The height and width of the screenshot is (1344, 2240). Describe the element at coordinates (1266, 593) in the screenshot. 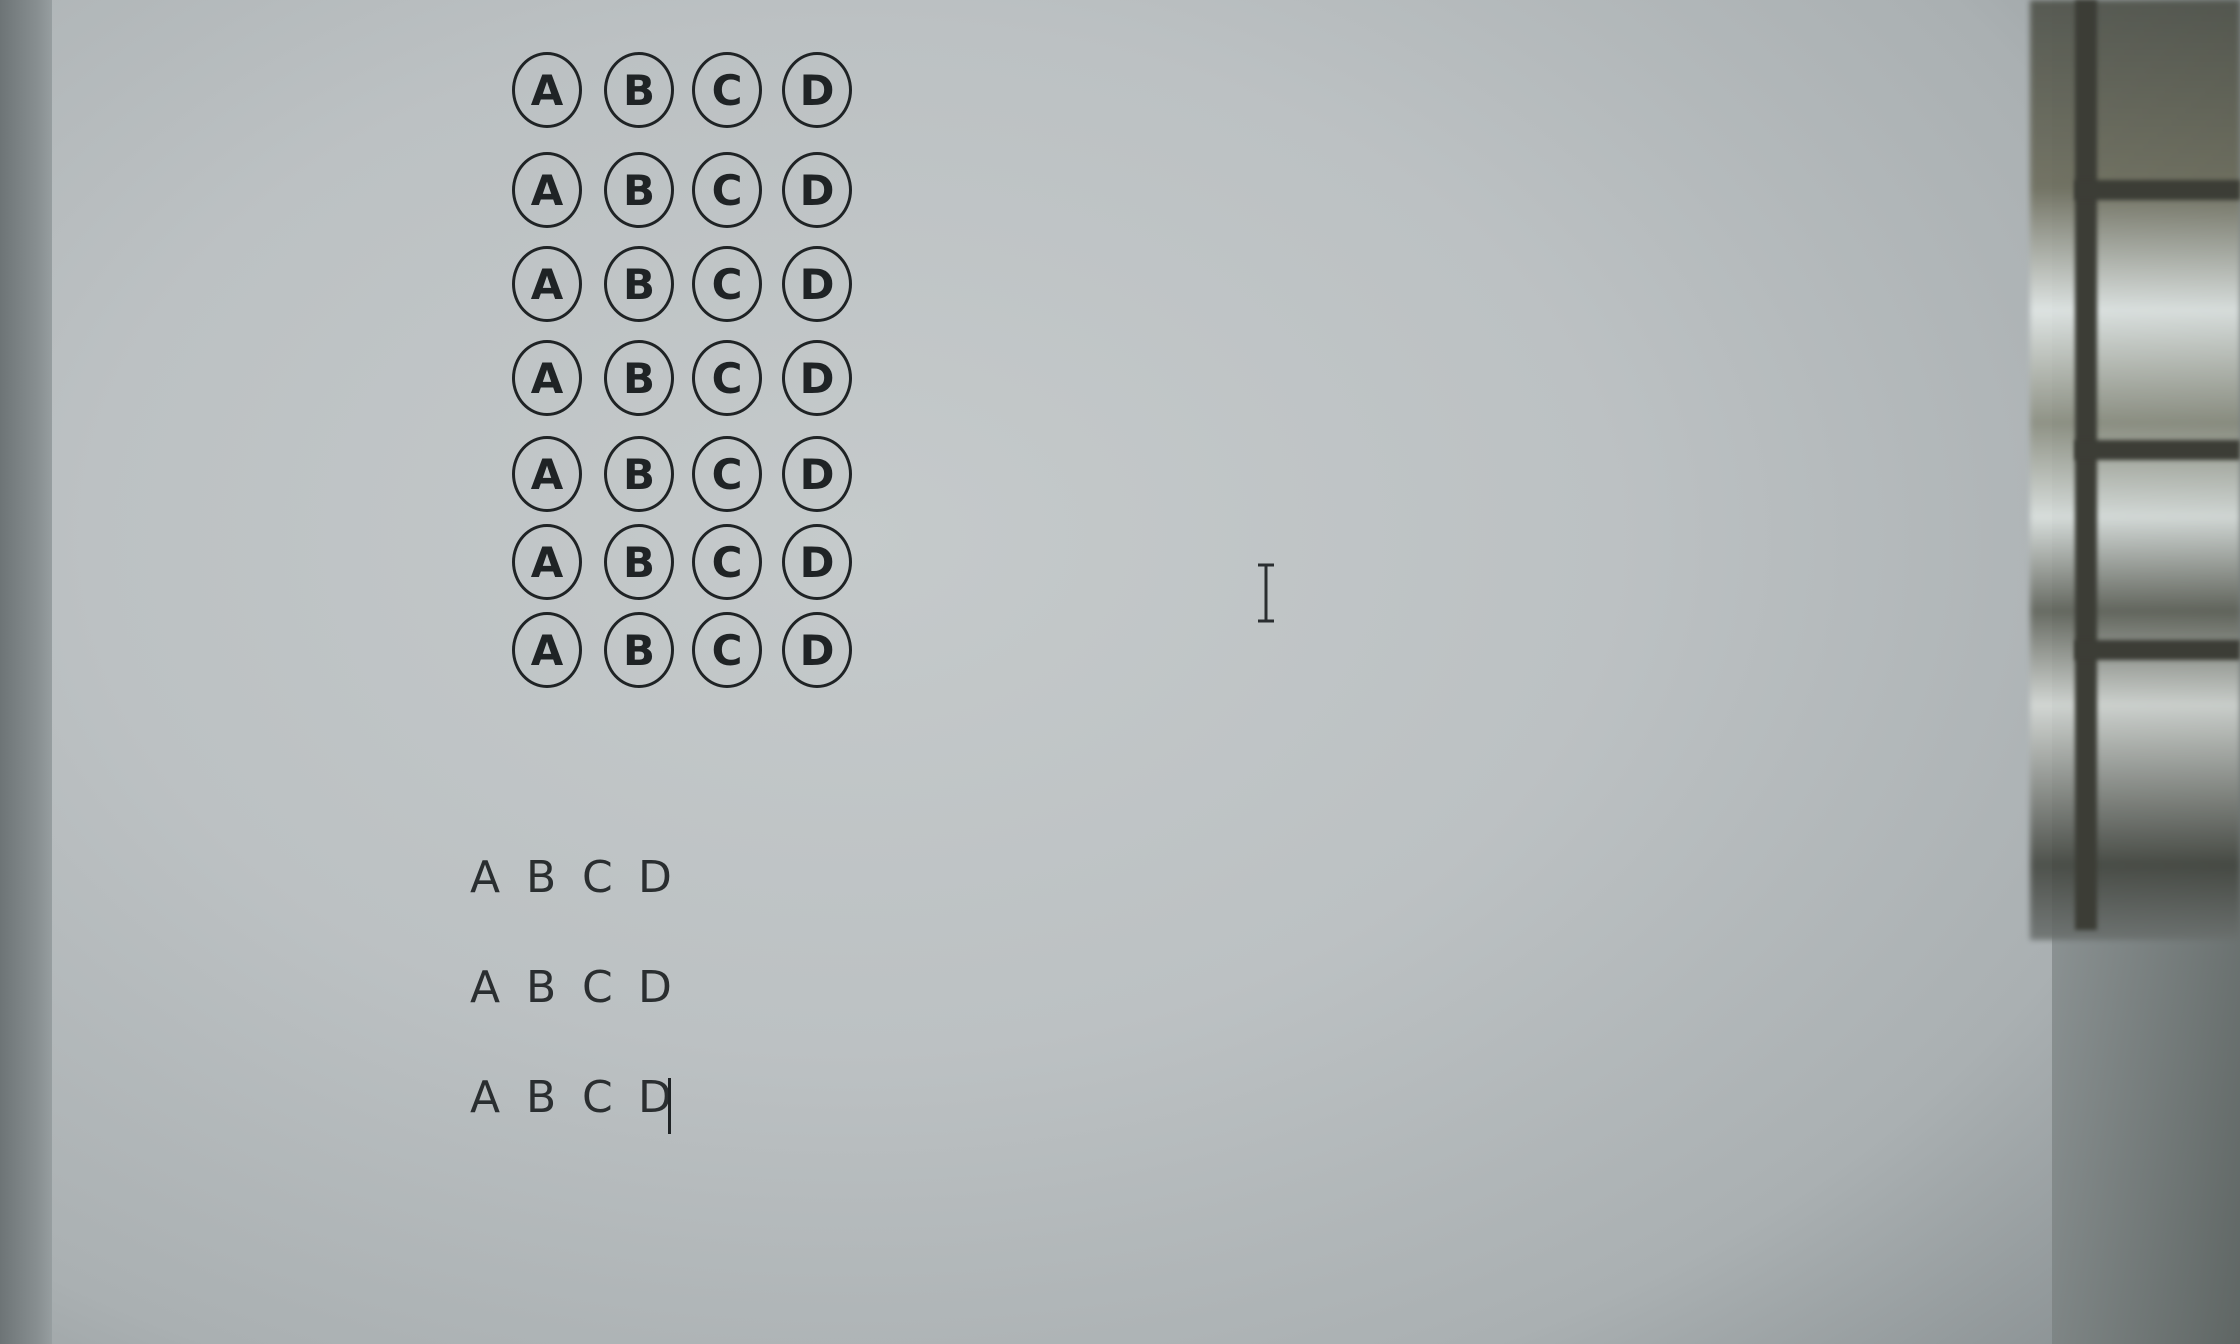

I see `i-beam-cursor-icon` at that location.